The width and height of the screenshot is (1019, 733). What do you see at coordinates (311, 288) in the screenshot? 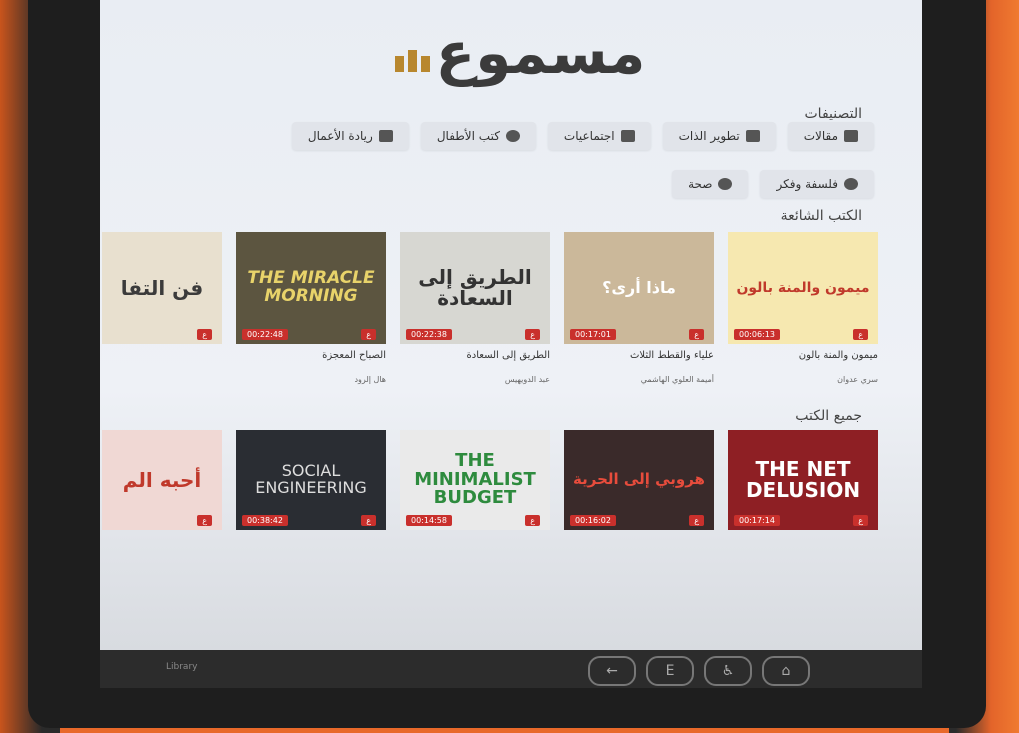
I see `book-cover: THE MIRACLE MORNING 00:22:48 ع` at bounding box center [311, 288].